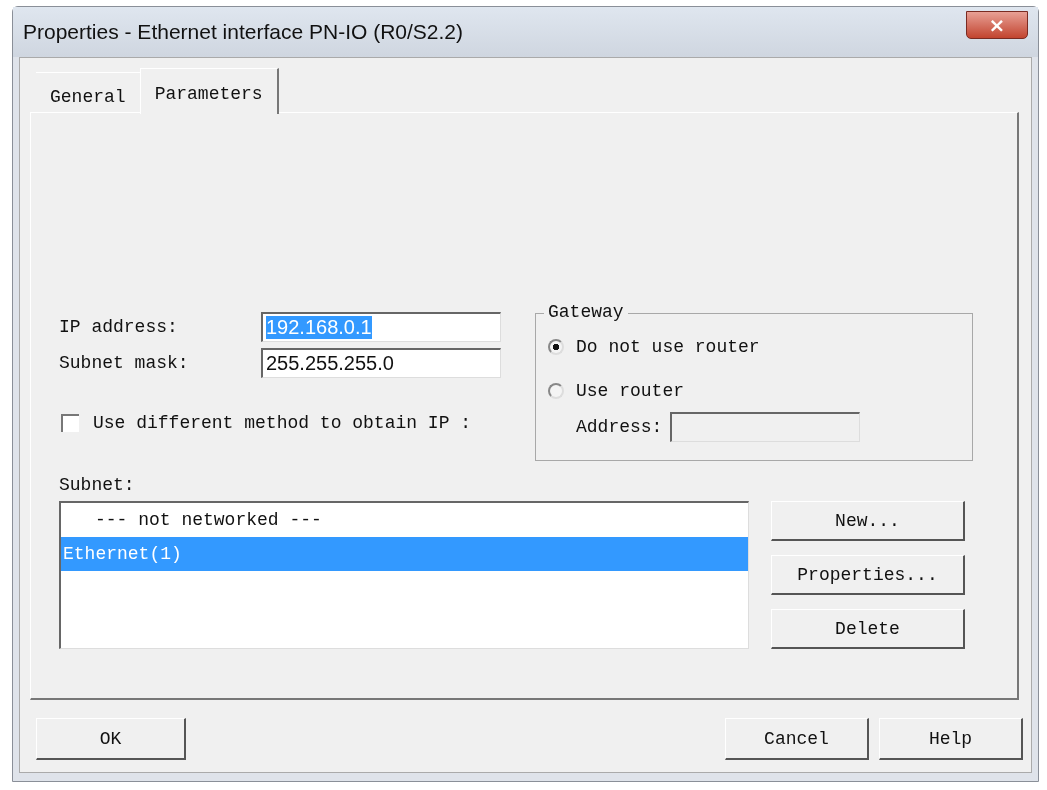 Image resolution: width=1047 pixels, height=790 pixels. I want to click on tab: Parameters, so click(209, 91).